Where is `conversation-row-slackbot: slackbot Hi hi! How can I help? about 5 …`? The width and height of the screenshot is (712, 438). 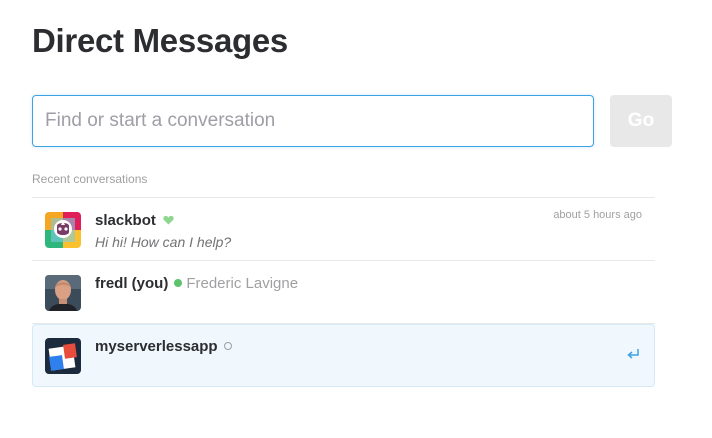
conversation-row-slackbot: slackbot Hi hi! How can I help? about 5 … is located at coordinates (343, 229).